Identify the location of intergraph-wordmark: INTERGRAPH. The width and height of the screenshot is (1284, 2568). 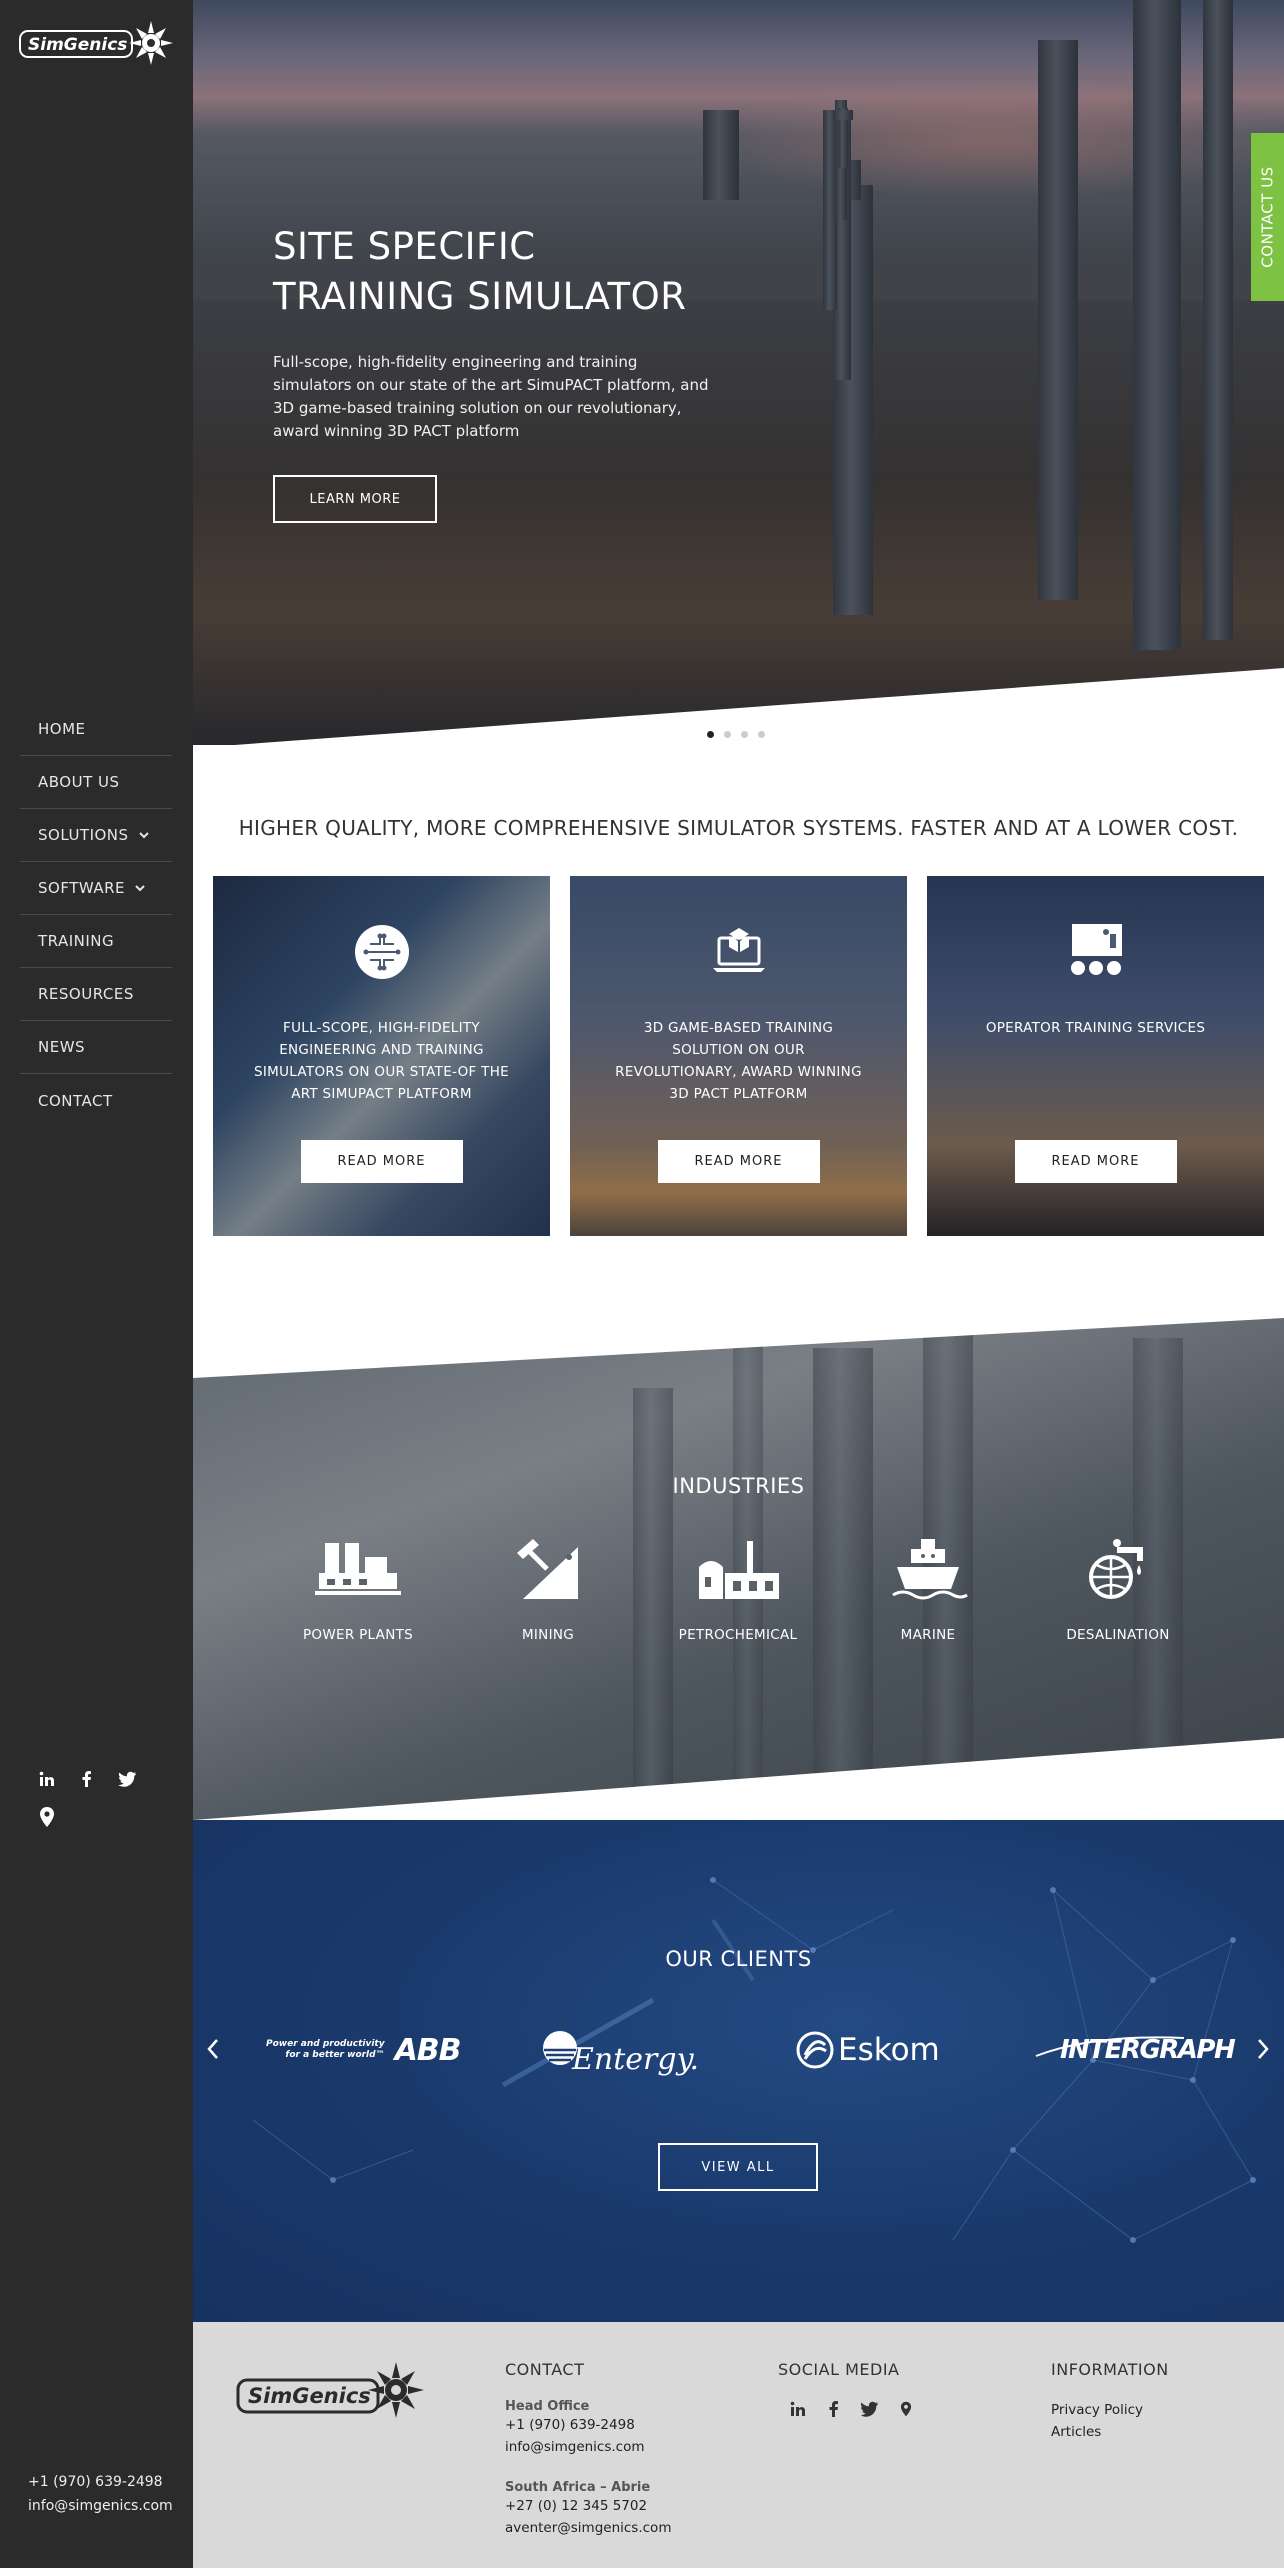
(1148, 2050).